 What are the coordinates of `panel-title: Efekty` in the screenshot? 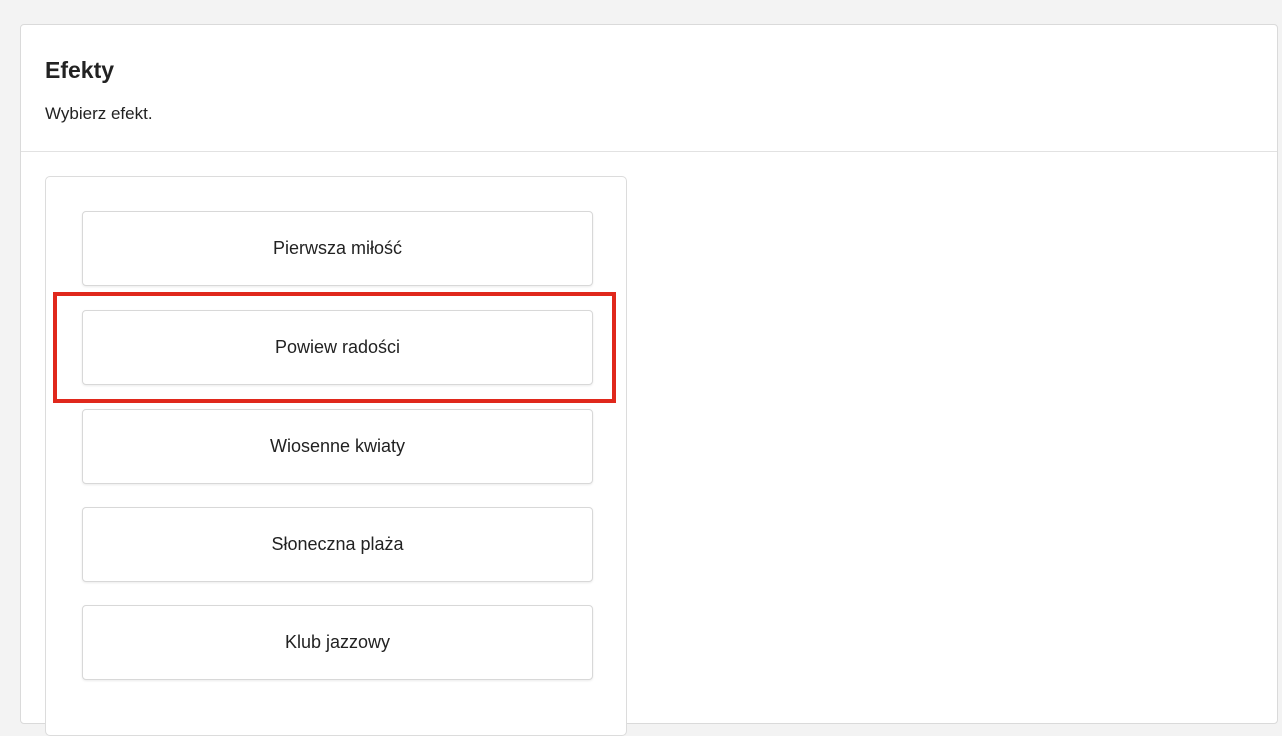 It's located at (80, 70).